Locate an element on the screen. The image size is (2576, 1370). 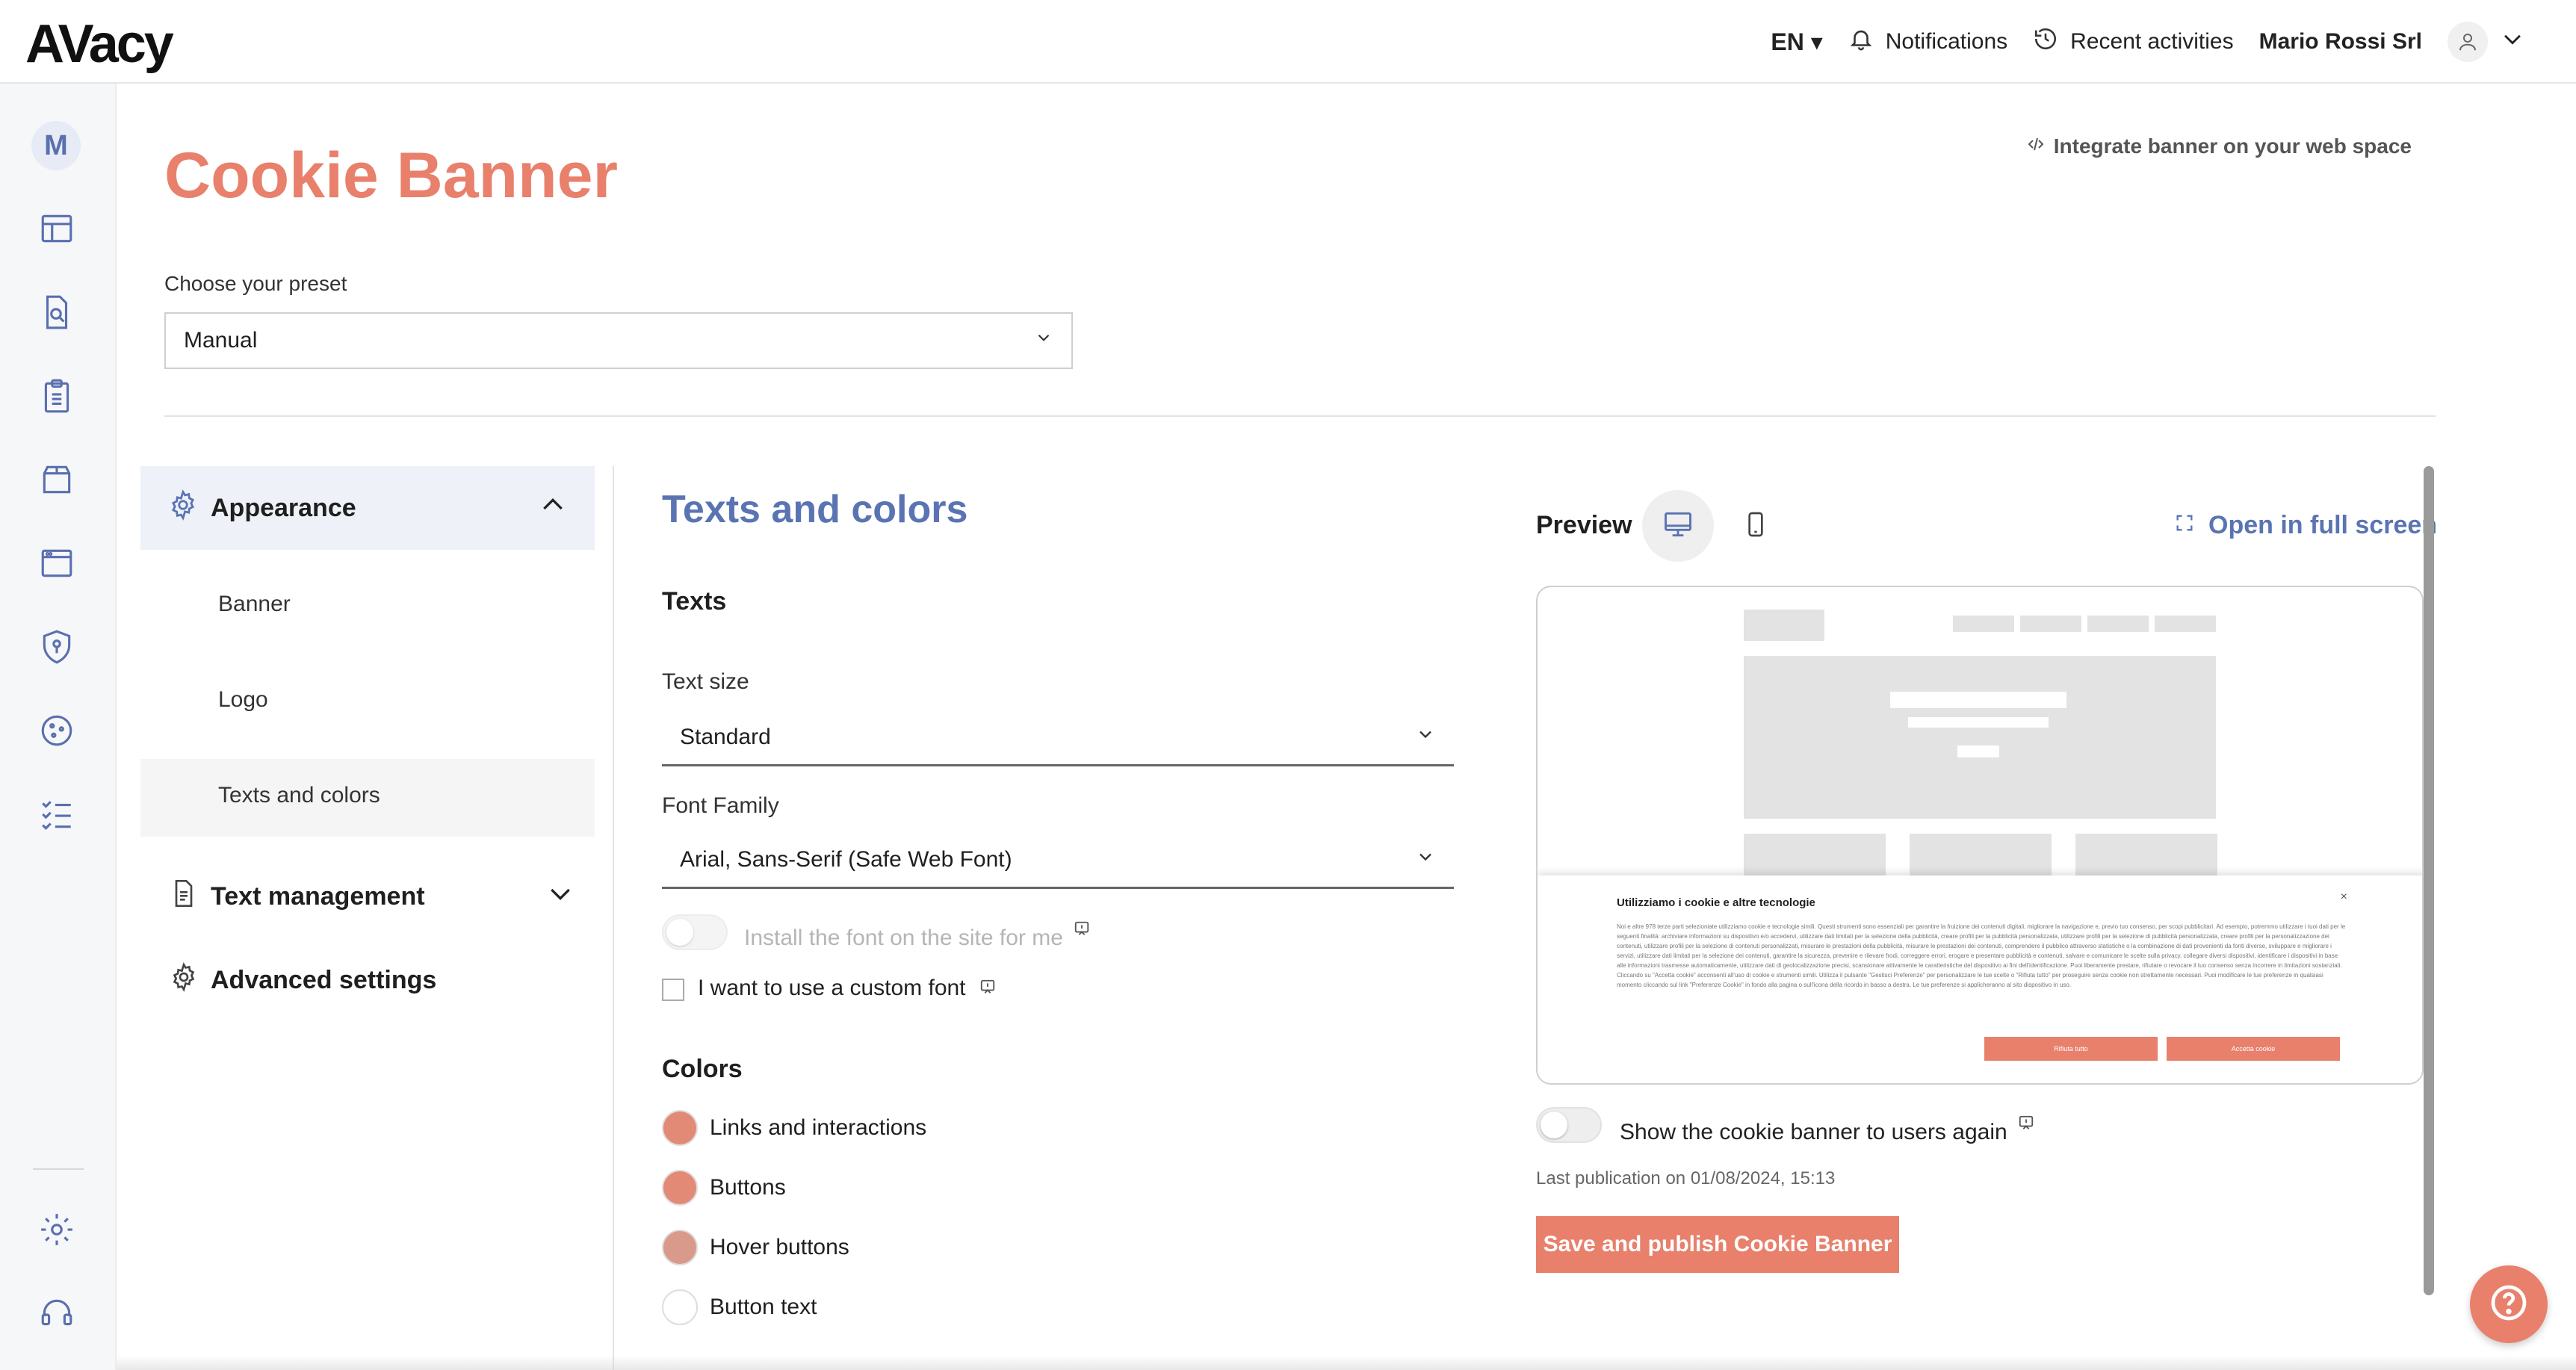
menu-text-management: Text management is located at coordinates (372, 896).